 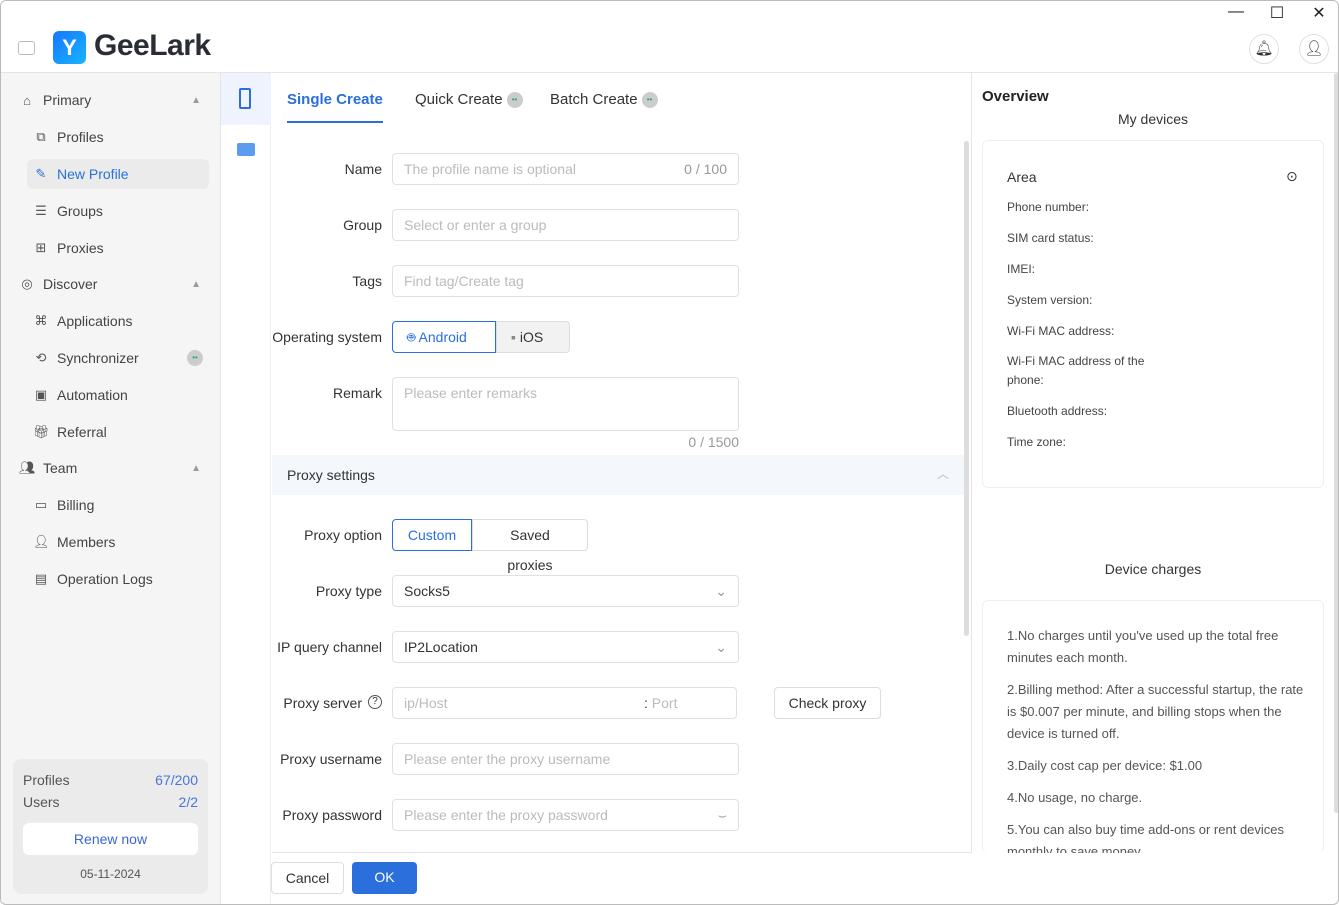 What do you see at coordinates (1314, 49) in the screenshot?
I see `user-avatar-icon: 👤︎` at bounding box center [1314, 49].